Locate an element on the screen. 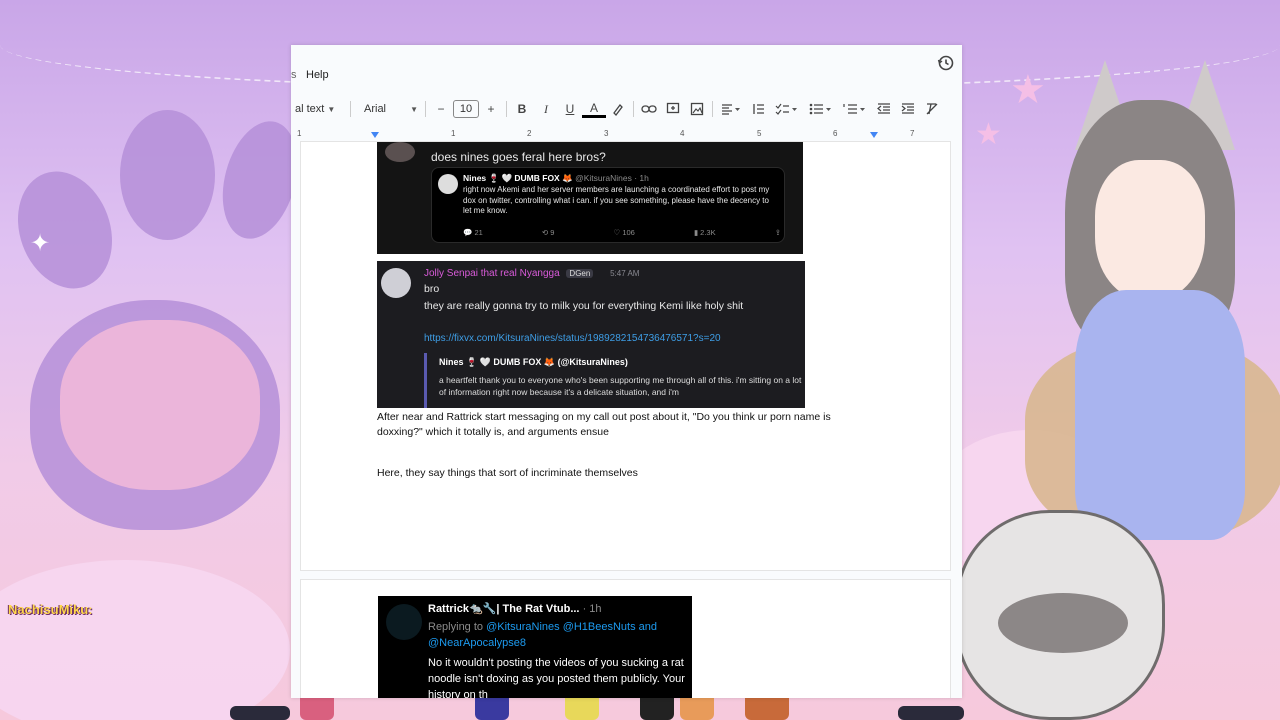 Image resolution: width=1280 pixels, height=720 pixels. clear-formatting-icon is located at coordinates (932, 109).